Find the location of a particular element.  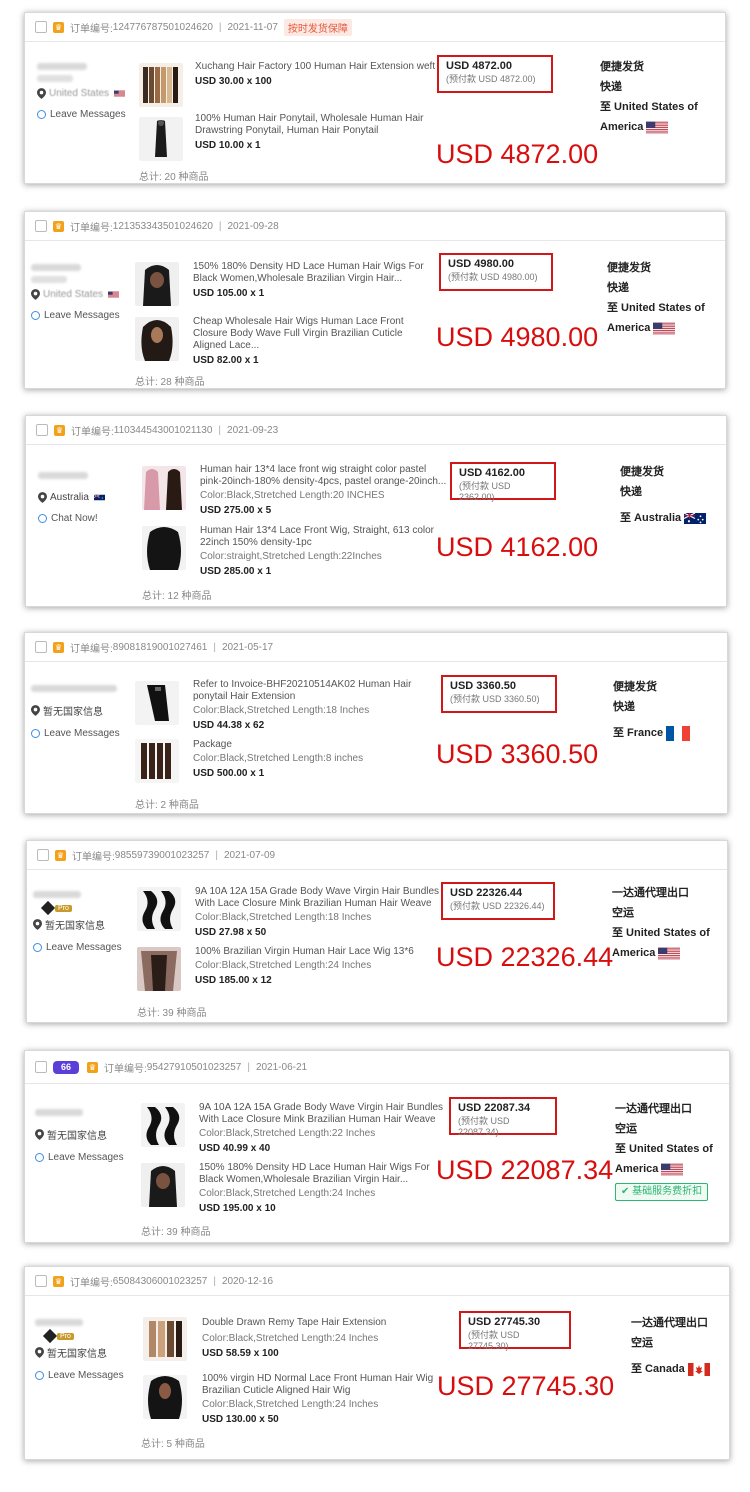

order-date: 2021-07-09 is located at coordinates (249, 855).